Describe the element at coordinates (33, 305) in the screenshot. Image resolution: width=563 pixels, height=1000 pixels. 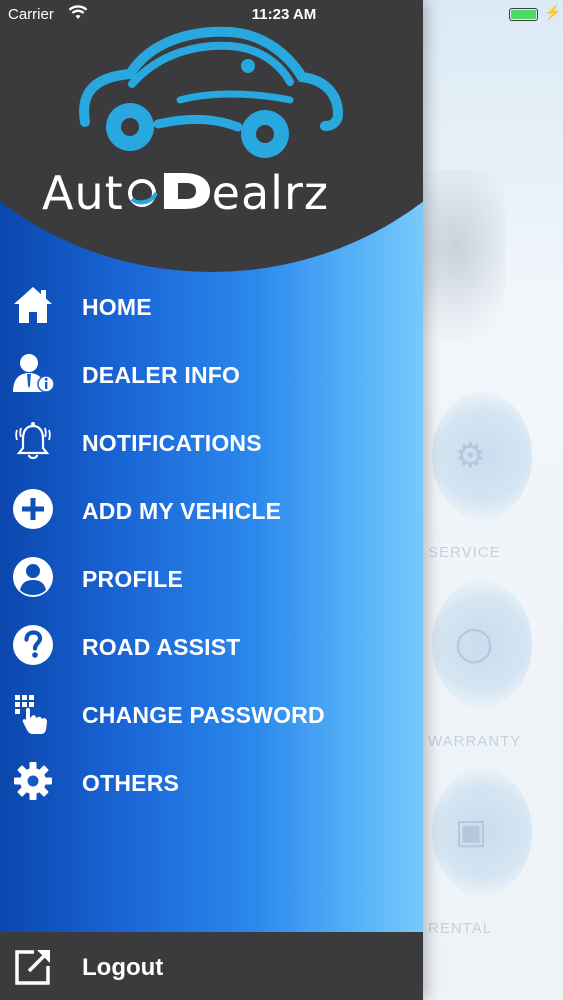
I see `home-icon` at that location.